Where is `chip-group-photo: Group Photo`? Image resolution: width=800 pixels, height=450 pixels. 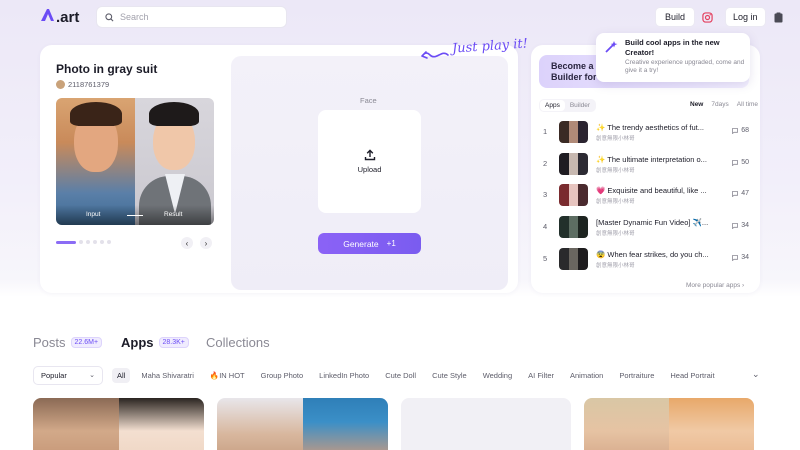 chip-group-photo: Group Photo is located at coordinates (282, 375).